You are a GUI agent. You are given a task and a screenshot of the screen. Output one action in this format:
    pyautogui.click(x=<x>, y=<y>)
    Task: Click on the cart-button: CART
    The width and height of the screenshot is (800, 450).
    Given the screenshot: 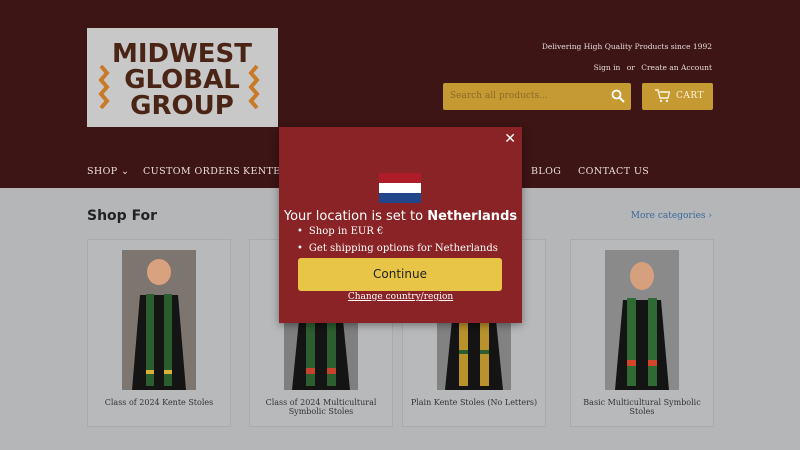 What is the action you would take?
    pyautogui.click(x=677, y=96)
    